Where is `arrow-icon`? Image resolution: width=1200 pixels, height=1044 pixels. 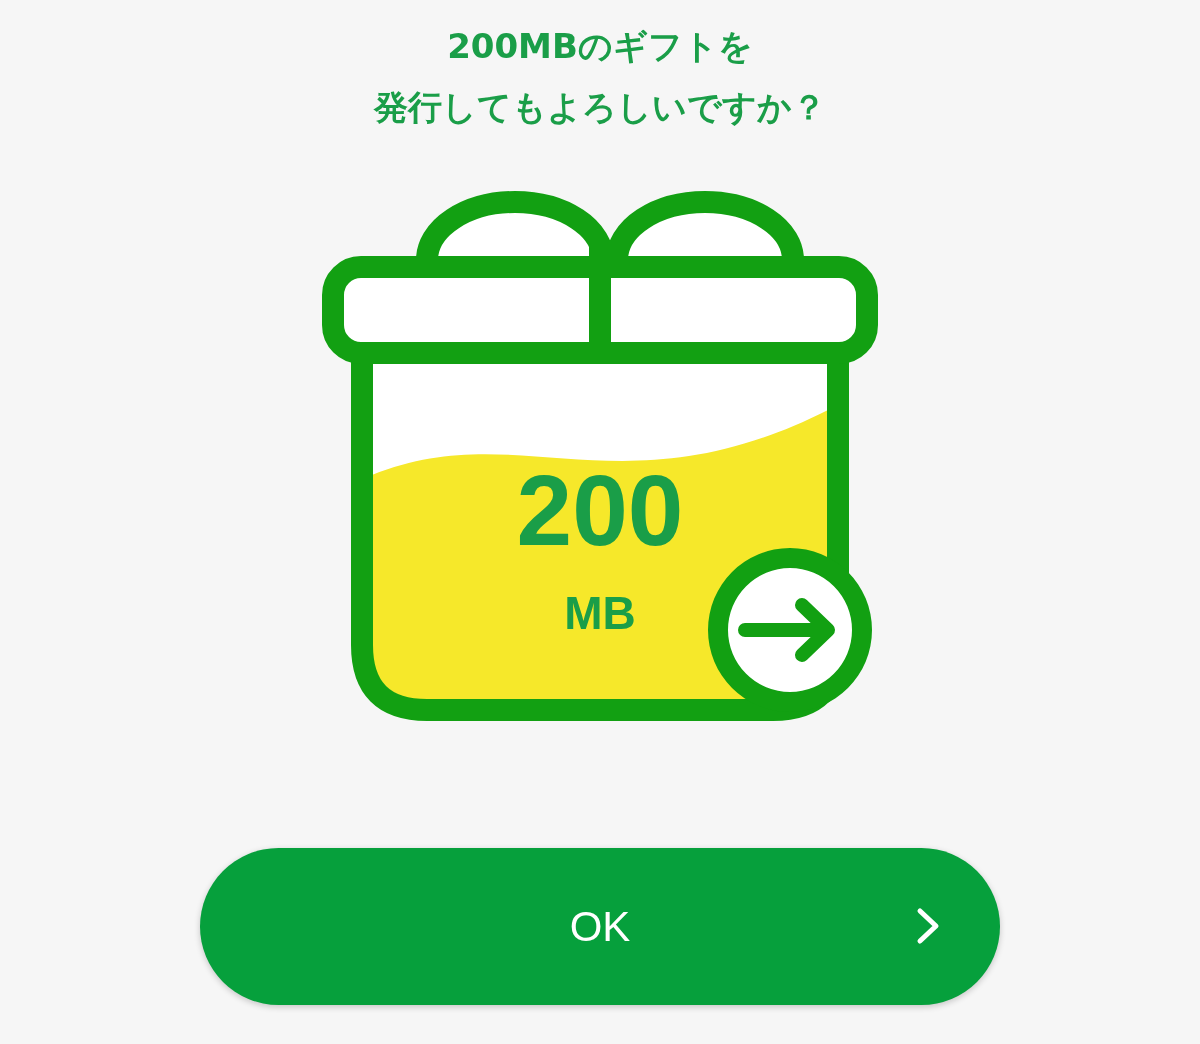 arrow-icon is located at coordinates (786, 630).